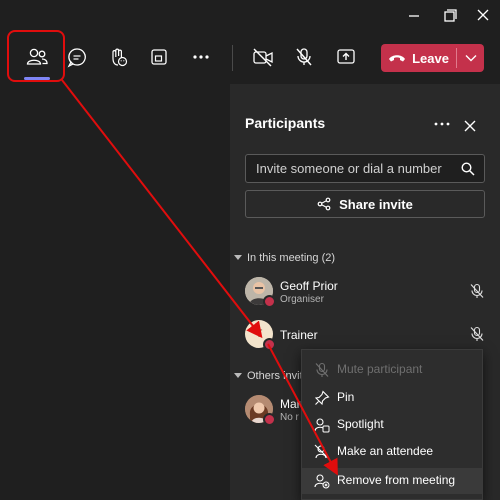 The height and width of the screenshot is (500, 500). I want to click on breakout-rooms-icon, so click(159, 57).